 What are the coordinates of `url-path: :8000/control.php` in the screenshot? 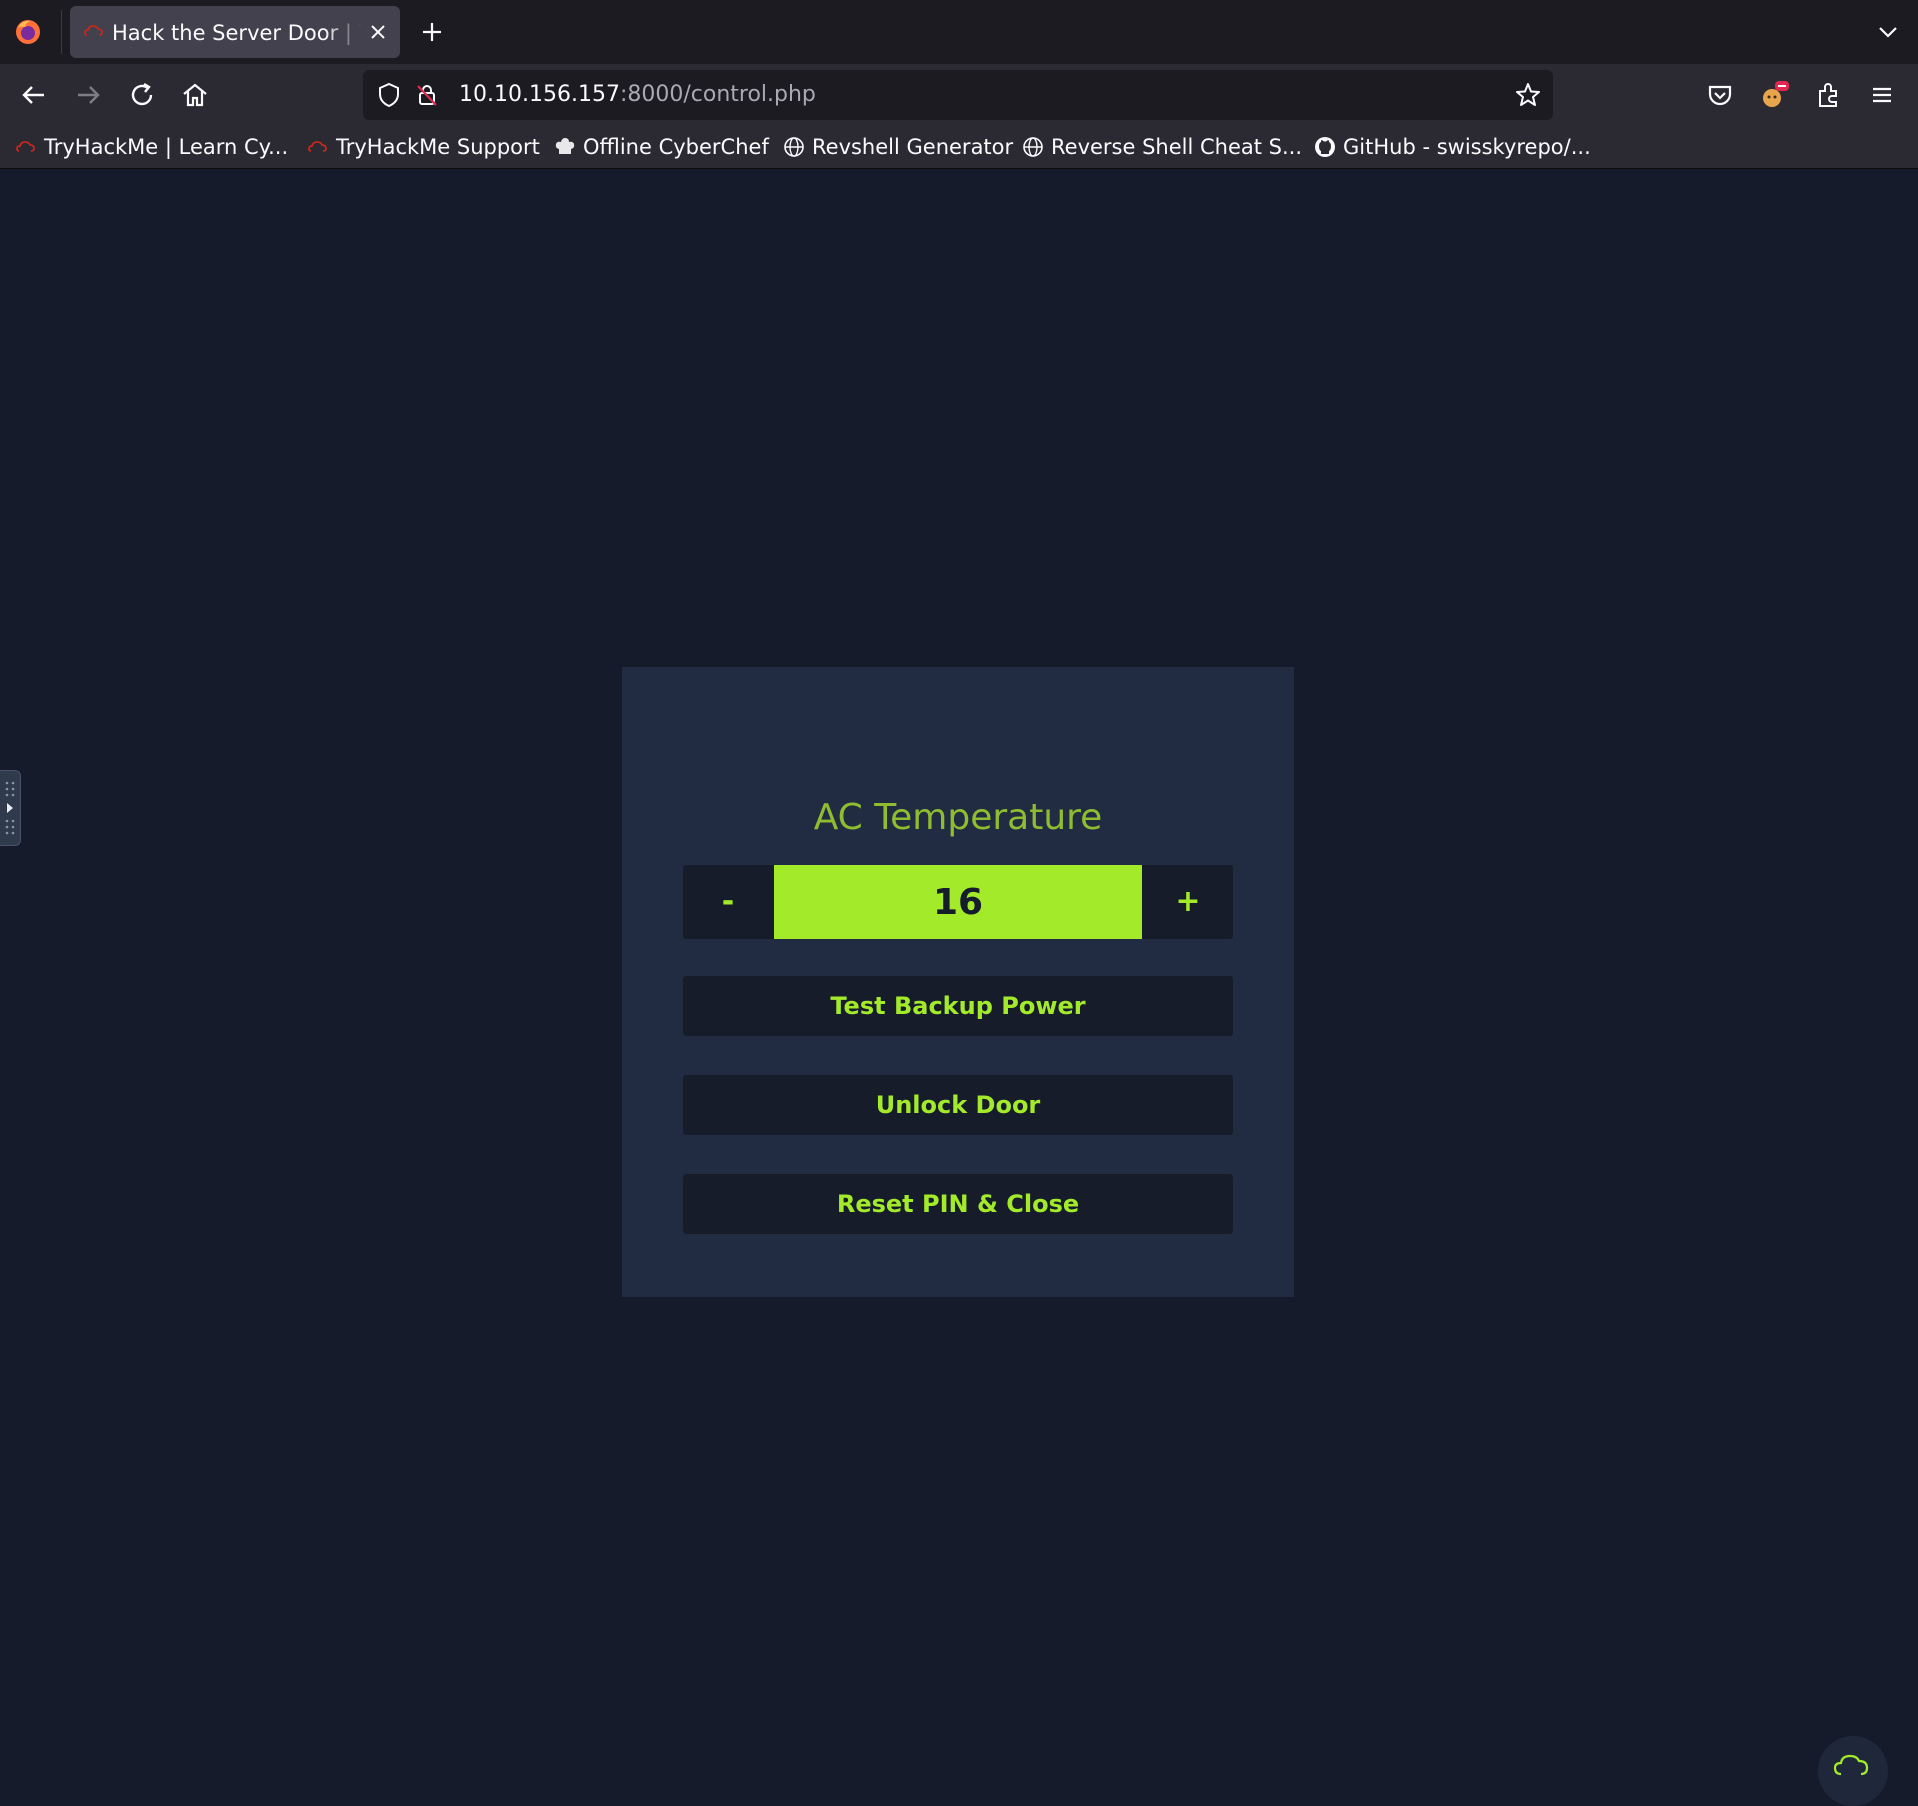 It's located at (717, 94).